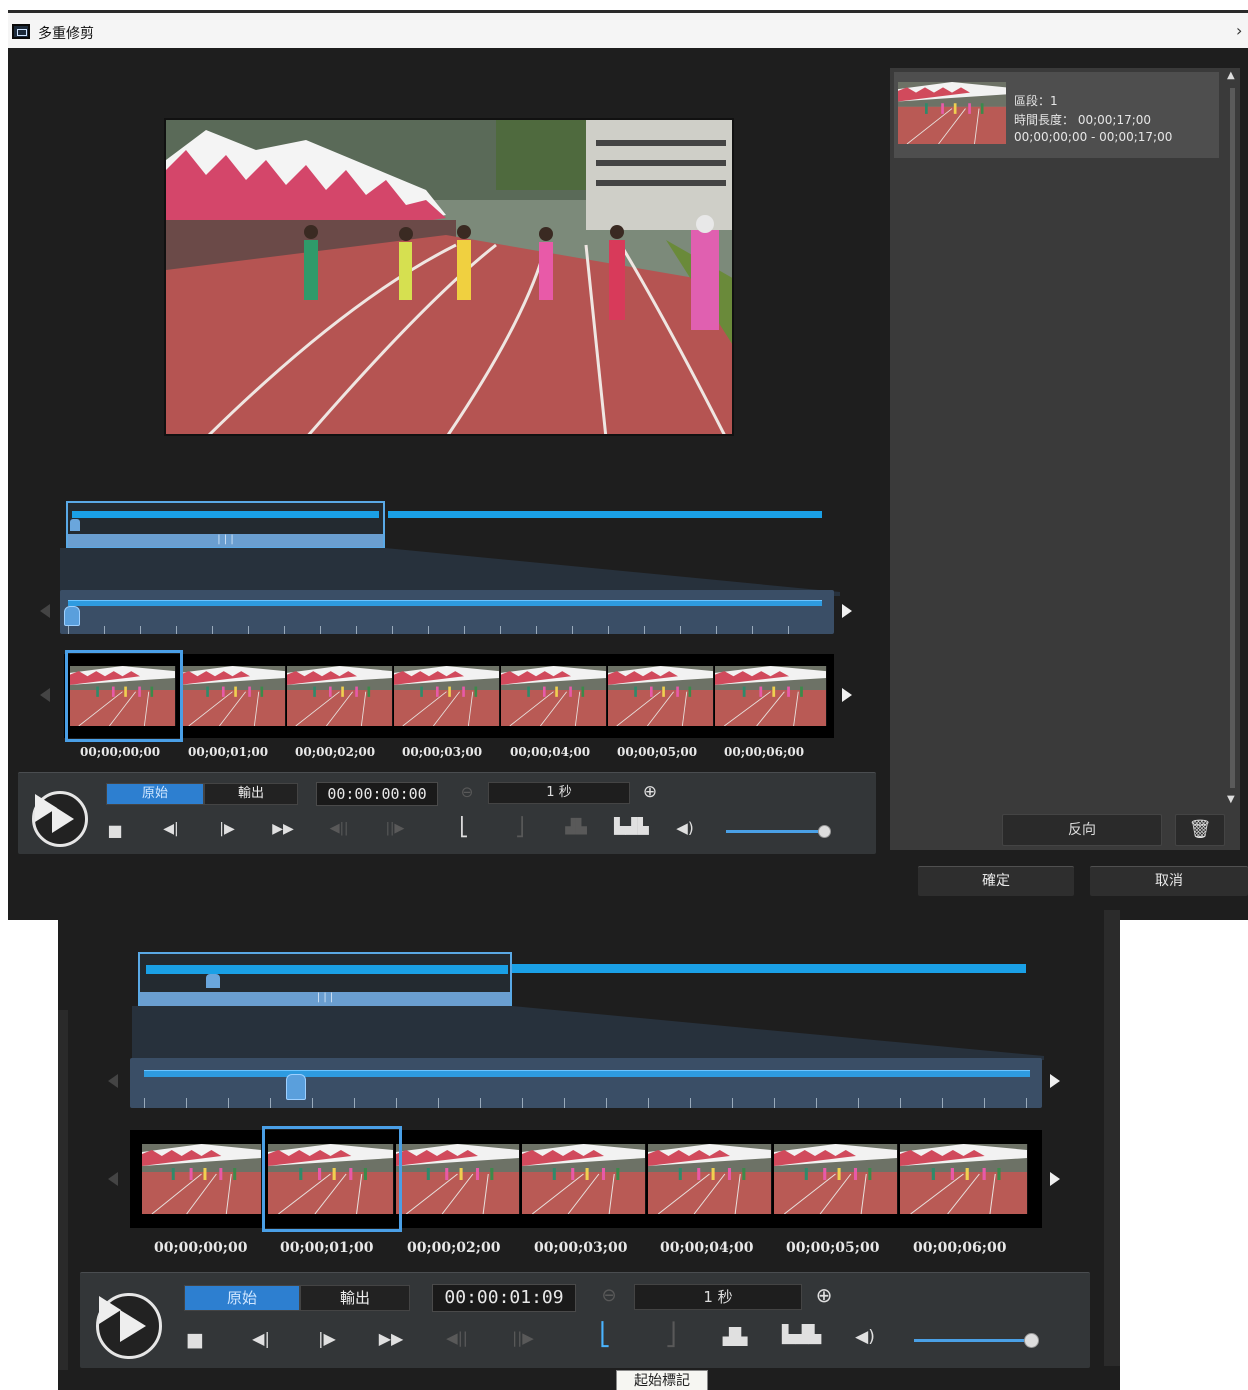 The image size is (1248, 1390). What do you see at coordinates (63, 1190) in the screenshot?
I see `panel-left-edge` at bounding box center [63, 1190].